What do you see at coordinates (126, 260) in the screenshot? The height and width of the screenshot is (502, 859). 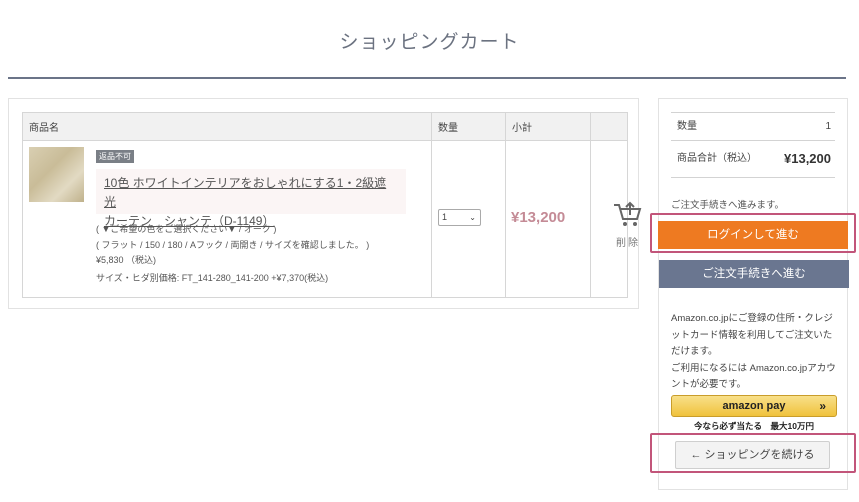 I see `product-price: ¥5,830 （税込)` at bounding box center [126, 260].